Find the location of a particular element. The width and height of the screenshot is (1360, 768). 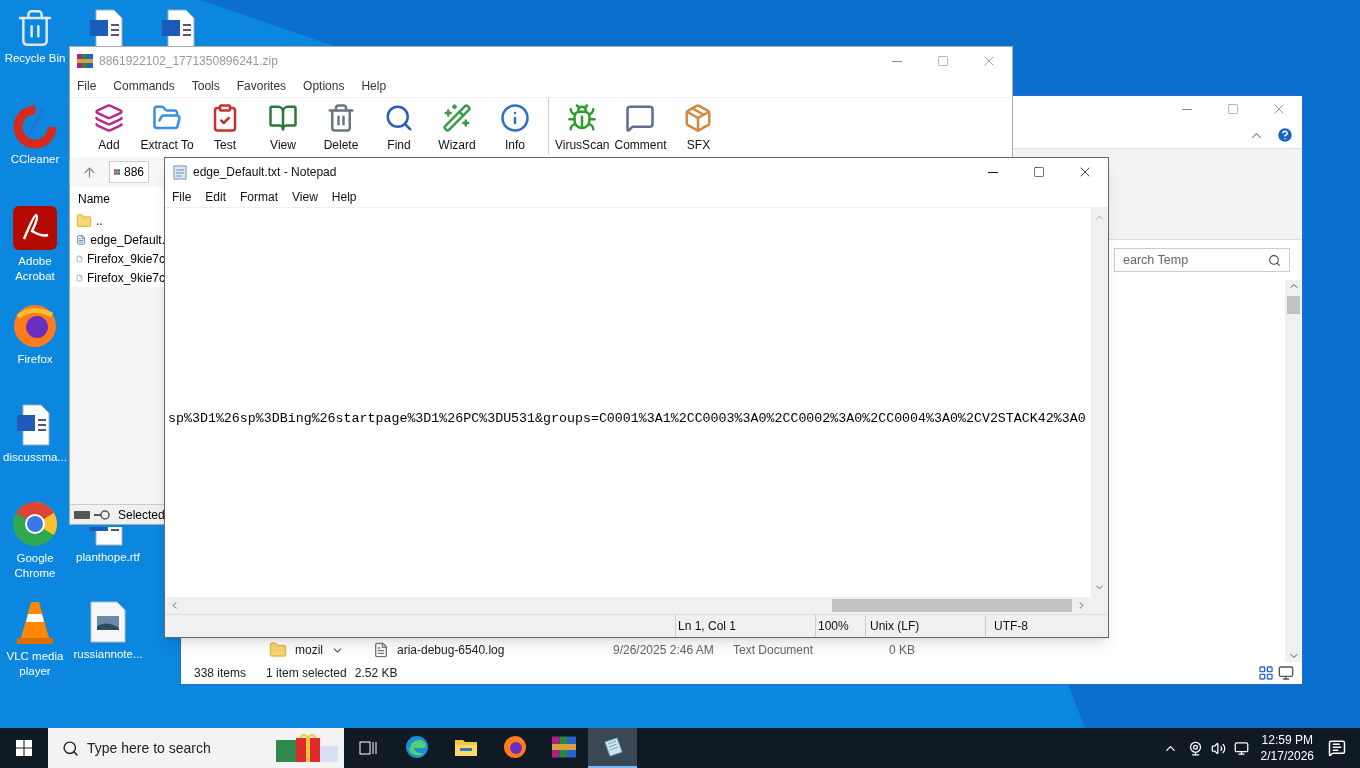

toolbar-button: Info is located at coordinates (515, 128).